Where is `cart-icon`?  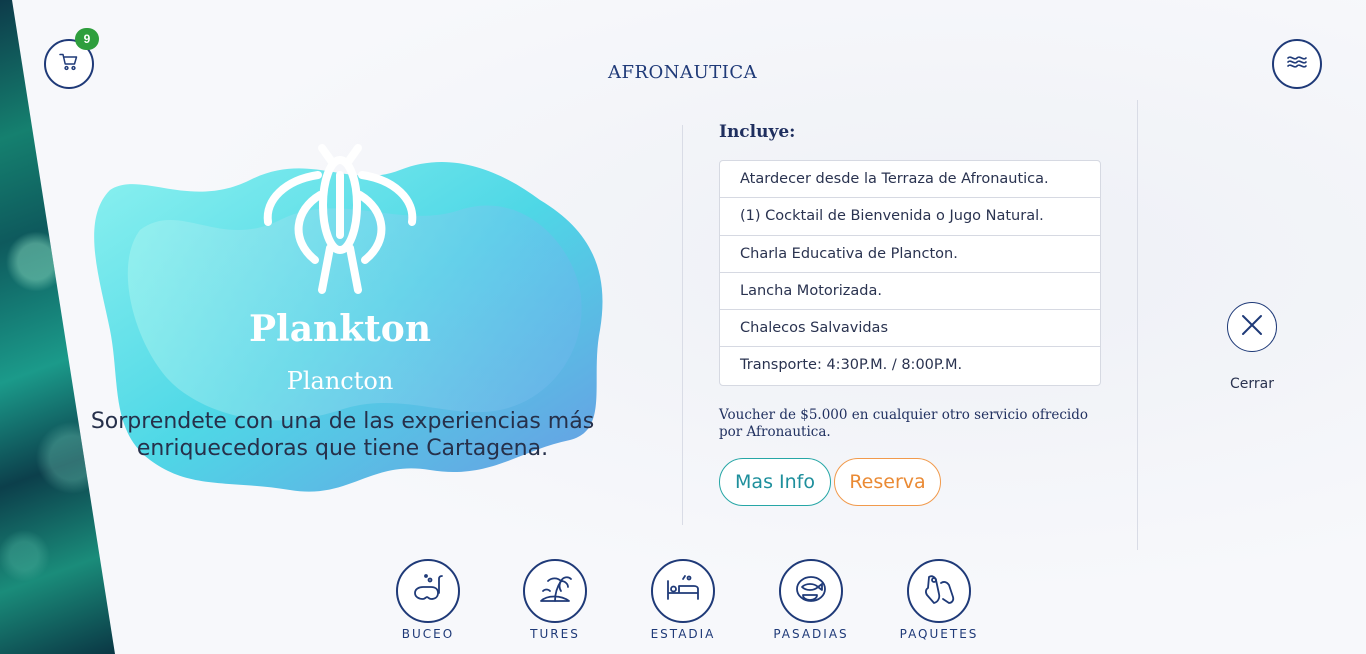
cart-icon is located at coordinates (69, 64).